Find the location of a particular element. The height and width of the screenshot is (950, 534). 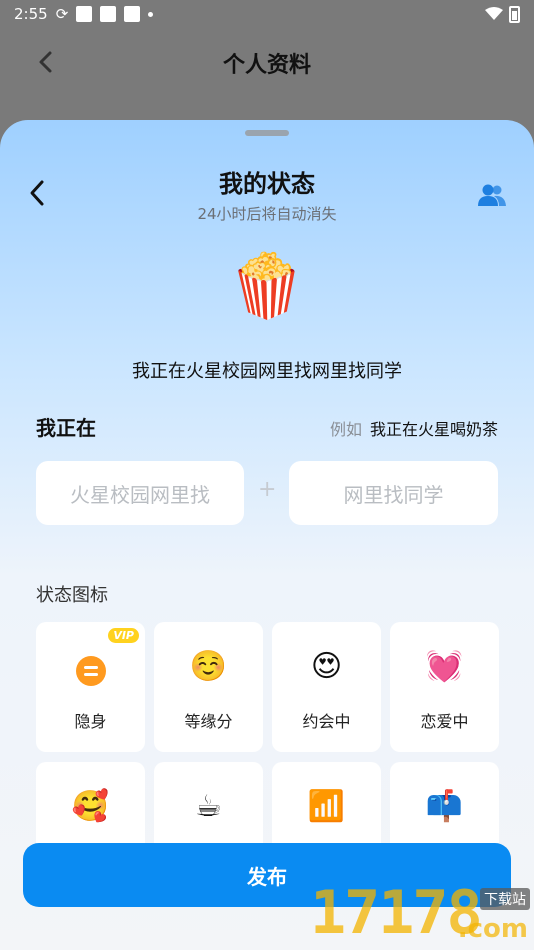

example-hint: 例如 我正在火星喝奶茶 is located at coordinates (414, 428).